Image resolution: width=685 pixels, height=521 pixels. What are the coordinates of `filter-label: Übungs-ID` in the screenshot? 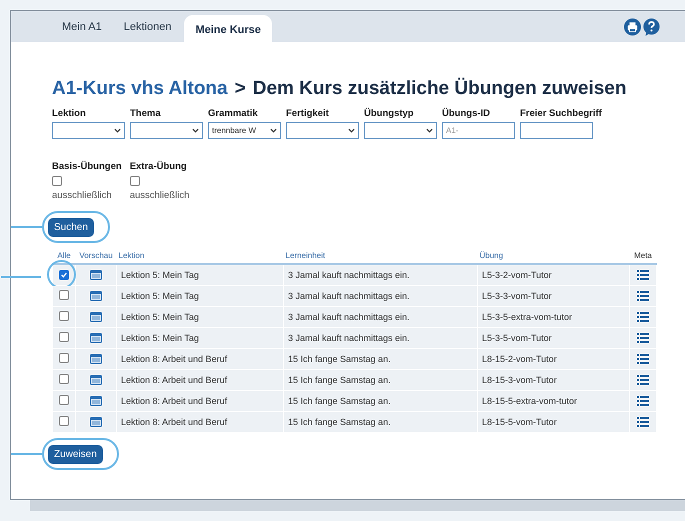 It's located at (467, 113).